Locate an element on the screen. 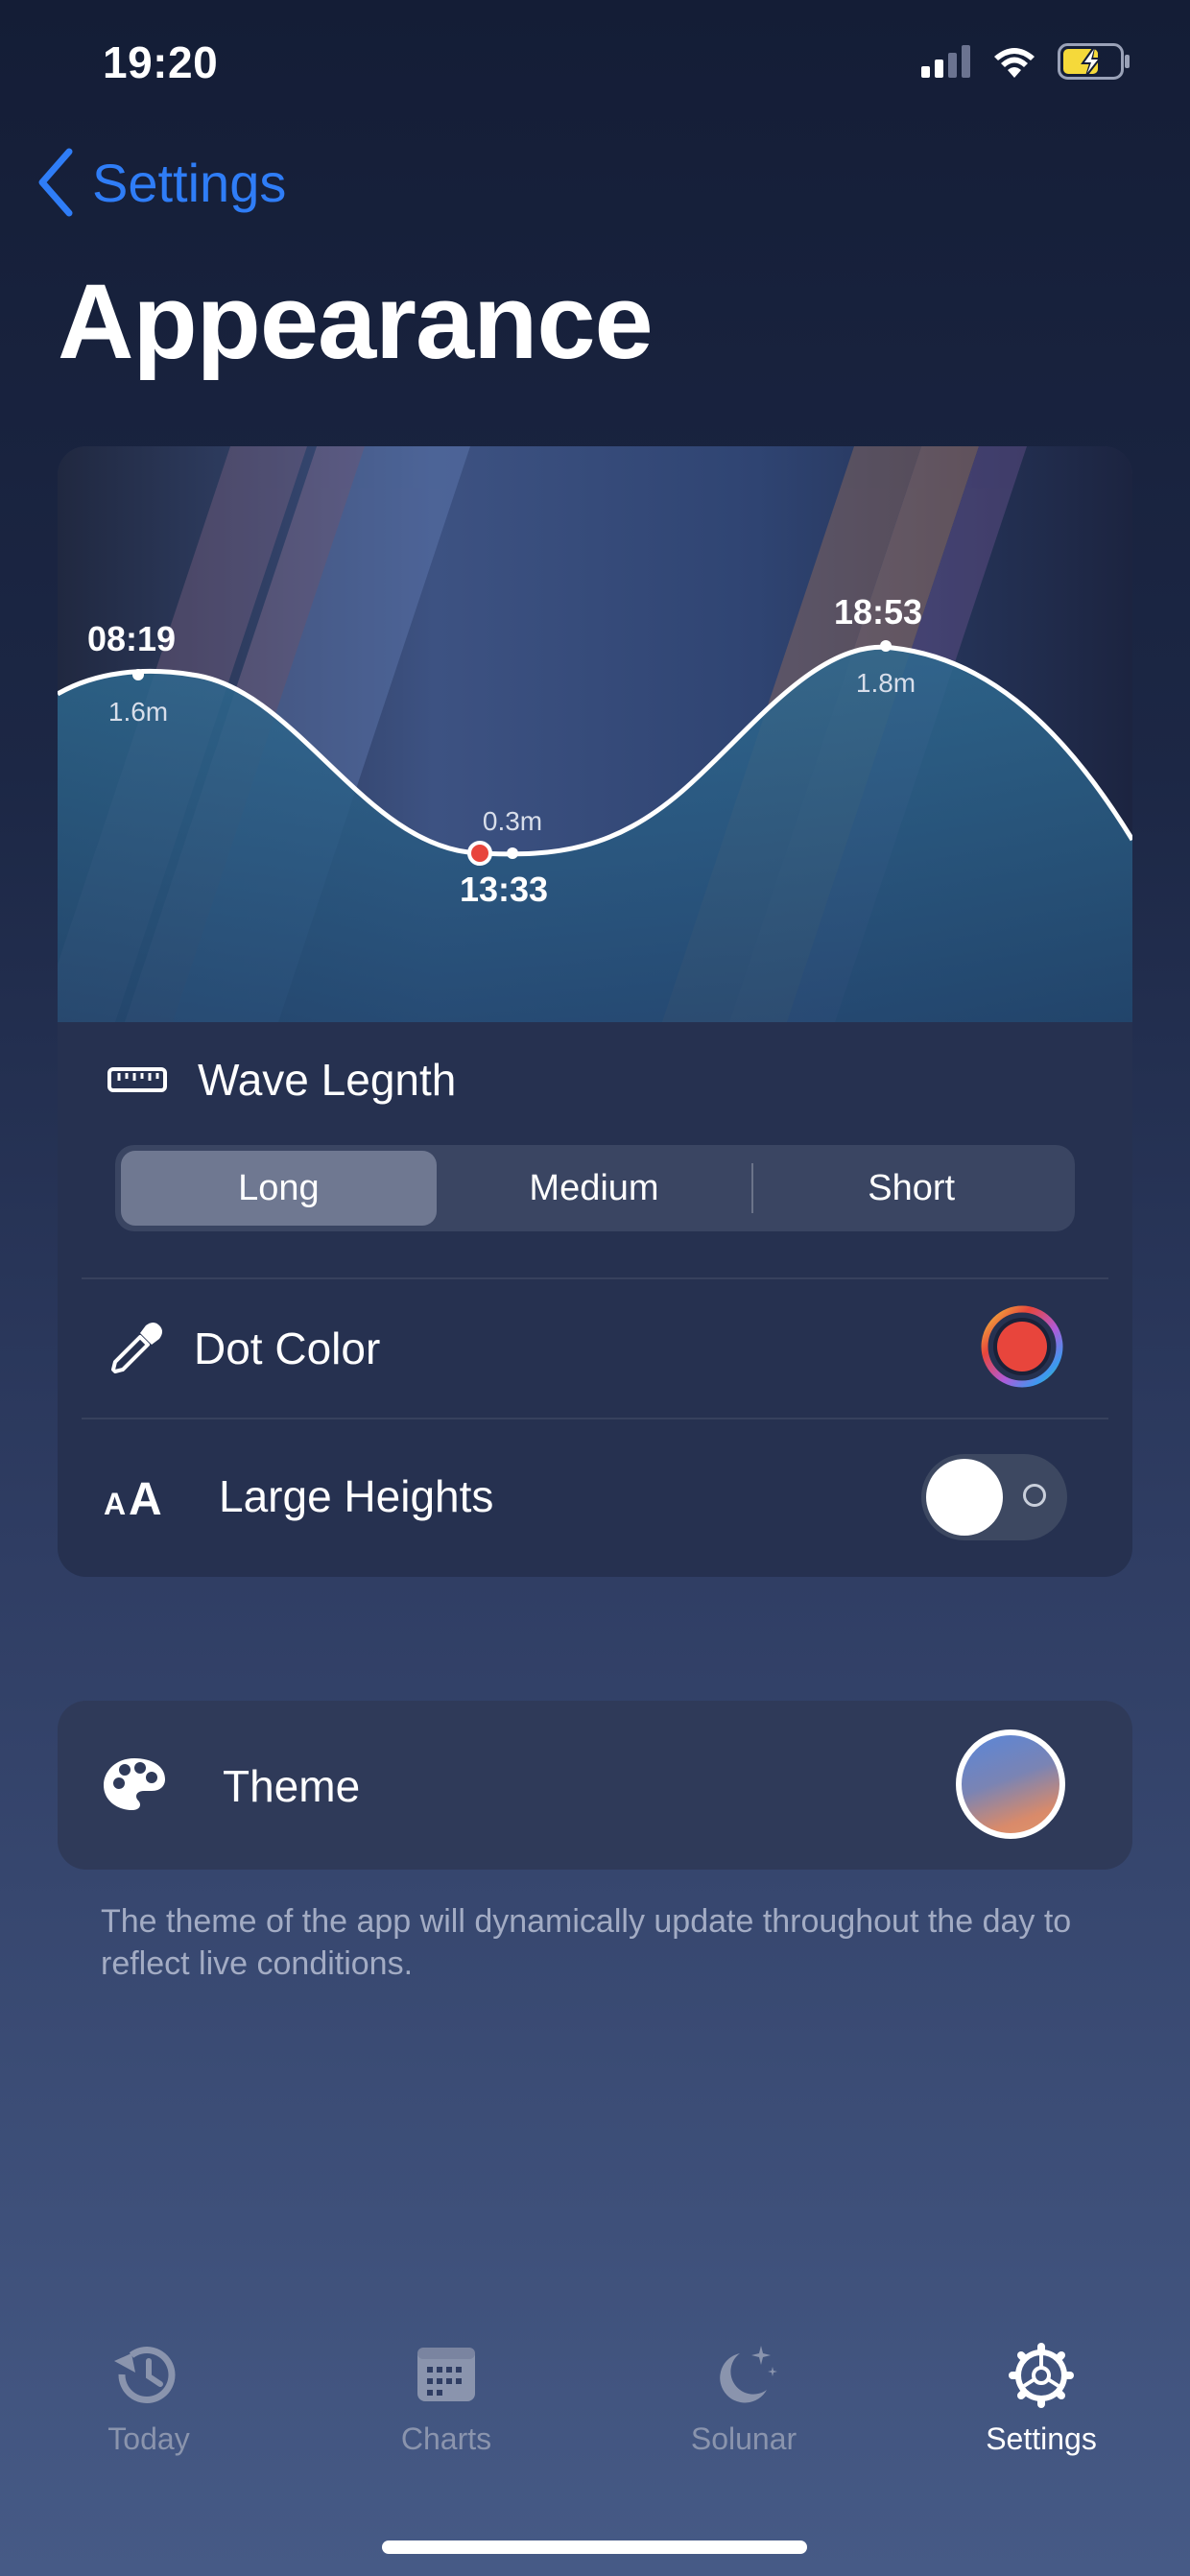  large-heights-toggle is located at coordinates (994, 1497).